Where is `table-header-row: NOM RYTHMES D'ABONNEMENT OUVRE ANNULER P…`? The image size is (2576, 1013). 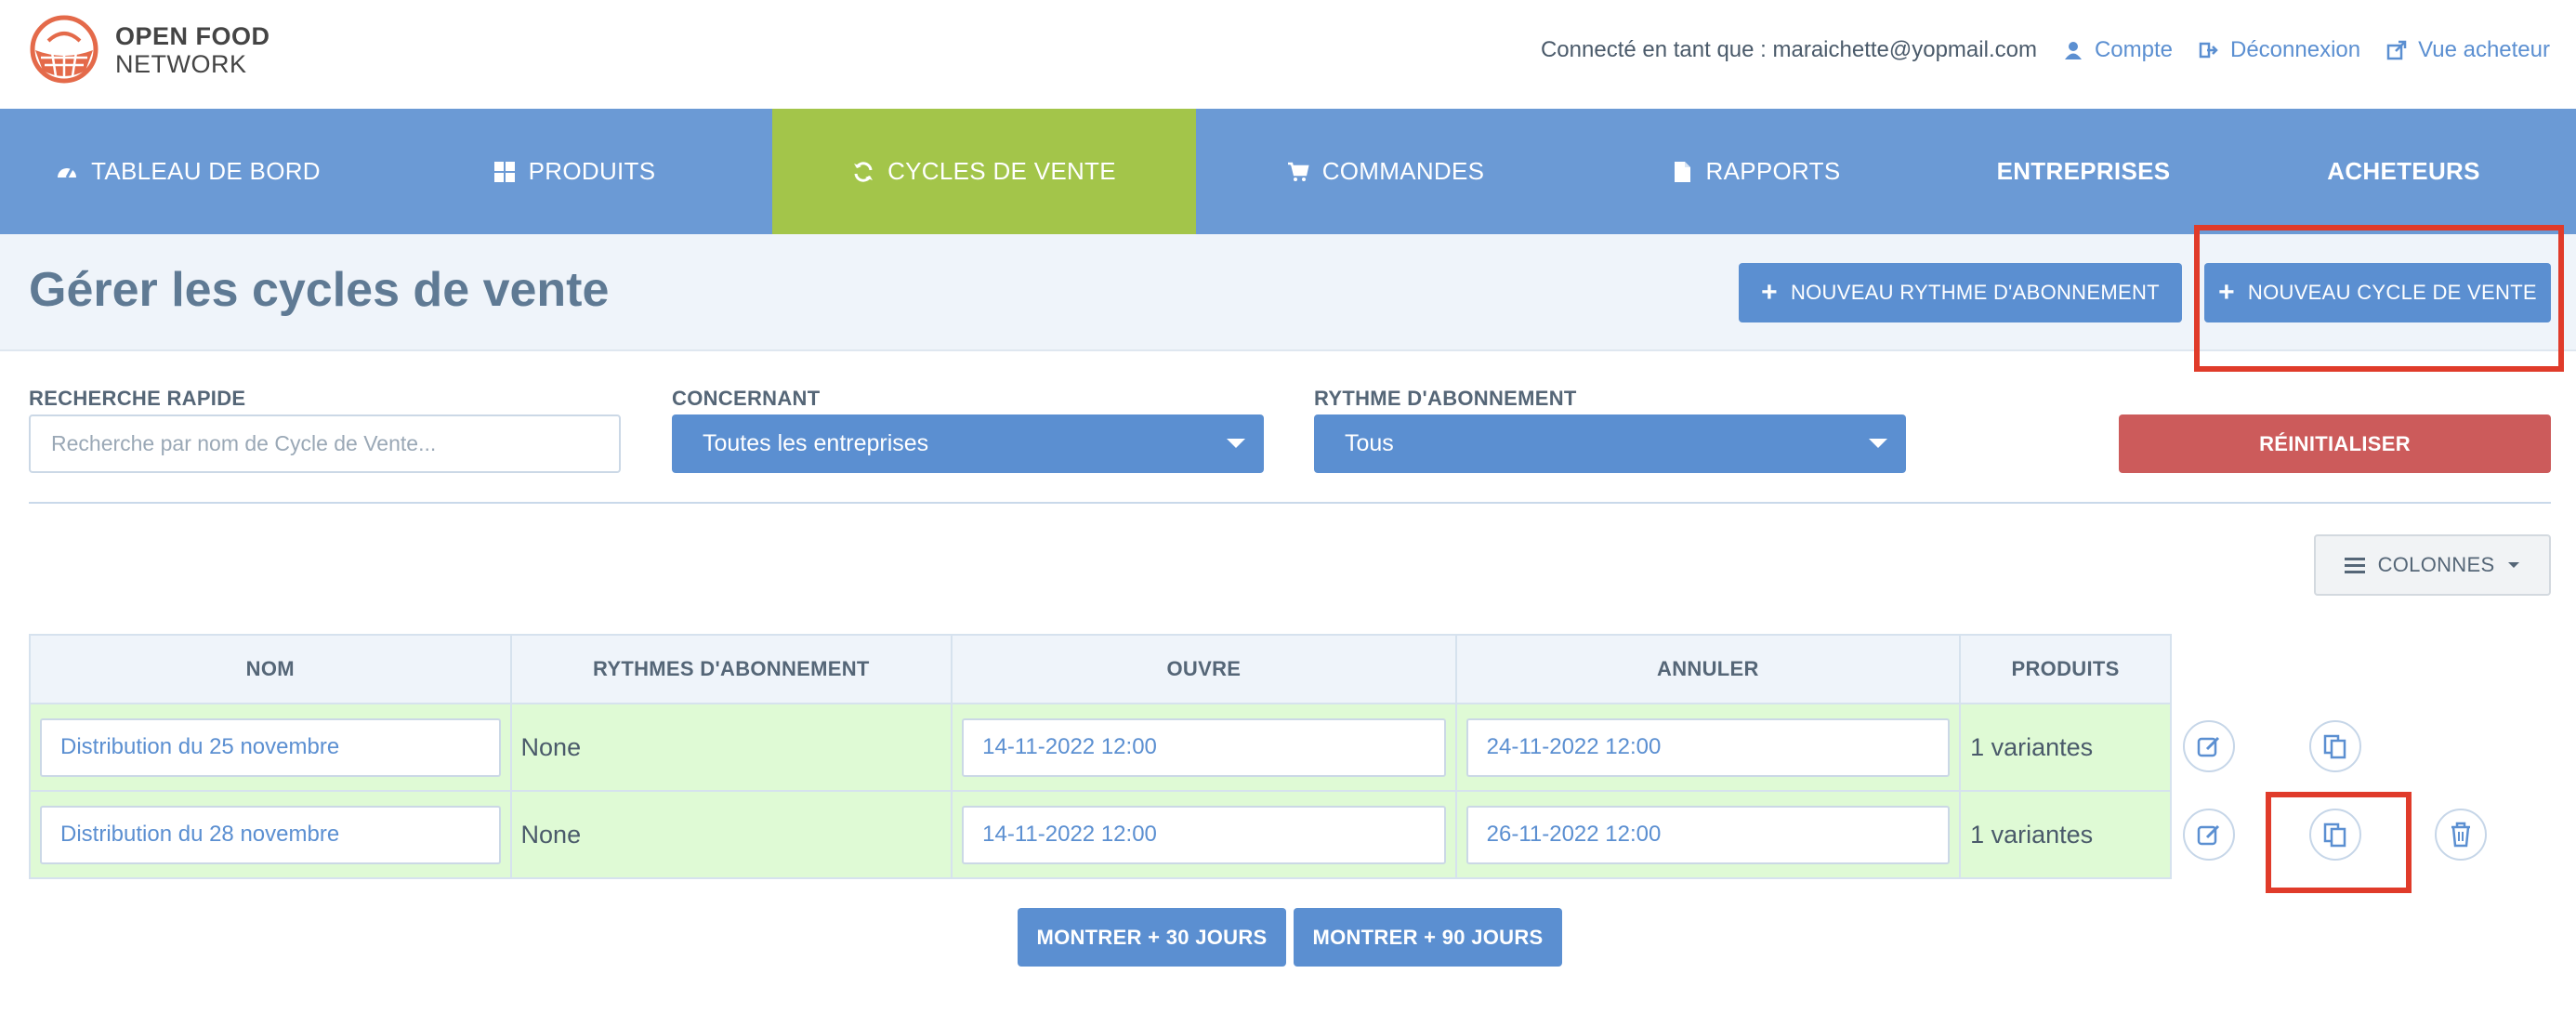 table-header-row: NOM RYTHMES D'ABONNEMENT OUVRE ANNULER P… is located at coordinates (1100, 669).